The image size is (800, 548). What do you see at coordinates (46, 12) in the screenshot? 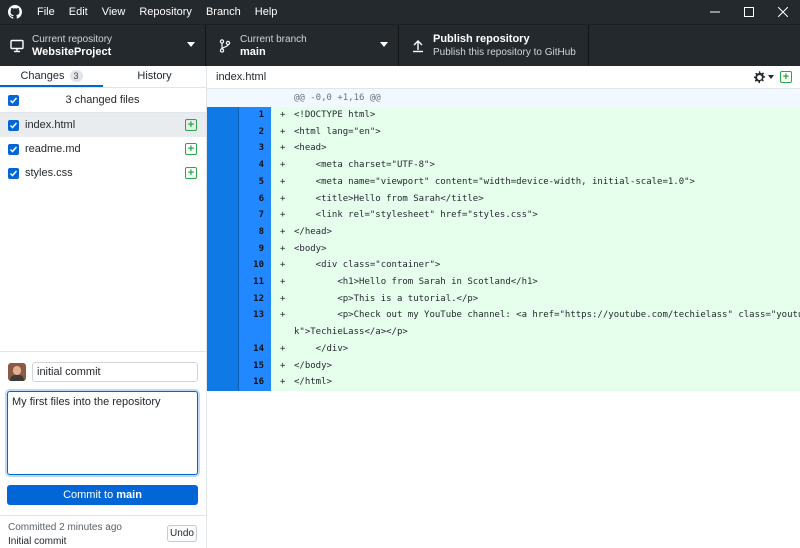
I see `menu-file: File` at bounding box center [46, 12].